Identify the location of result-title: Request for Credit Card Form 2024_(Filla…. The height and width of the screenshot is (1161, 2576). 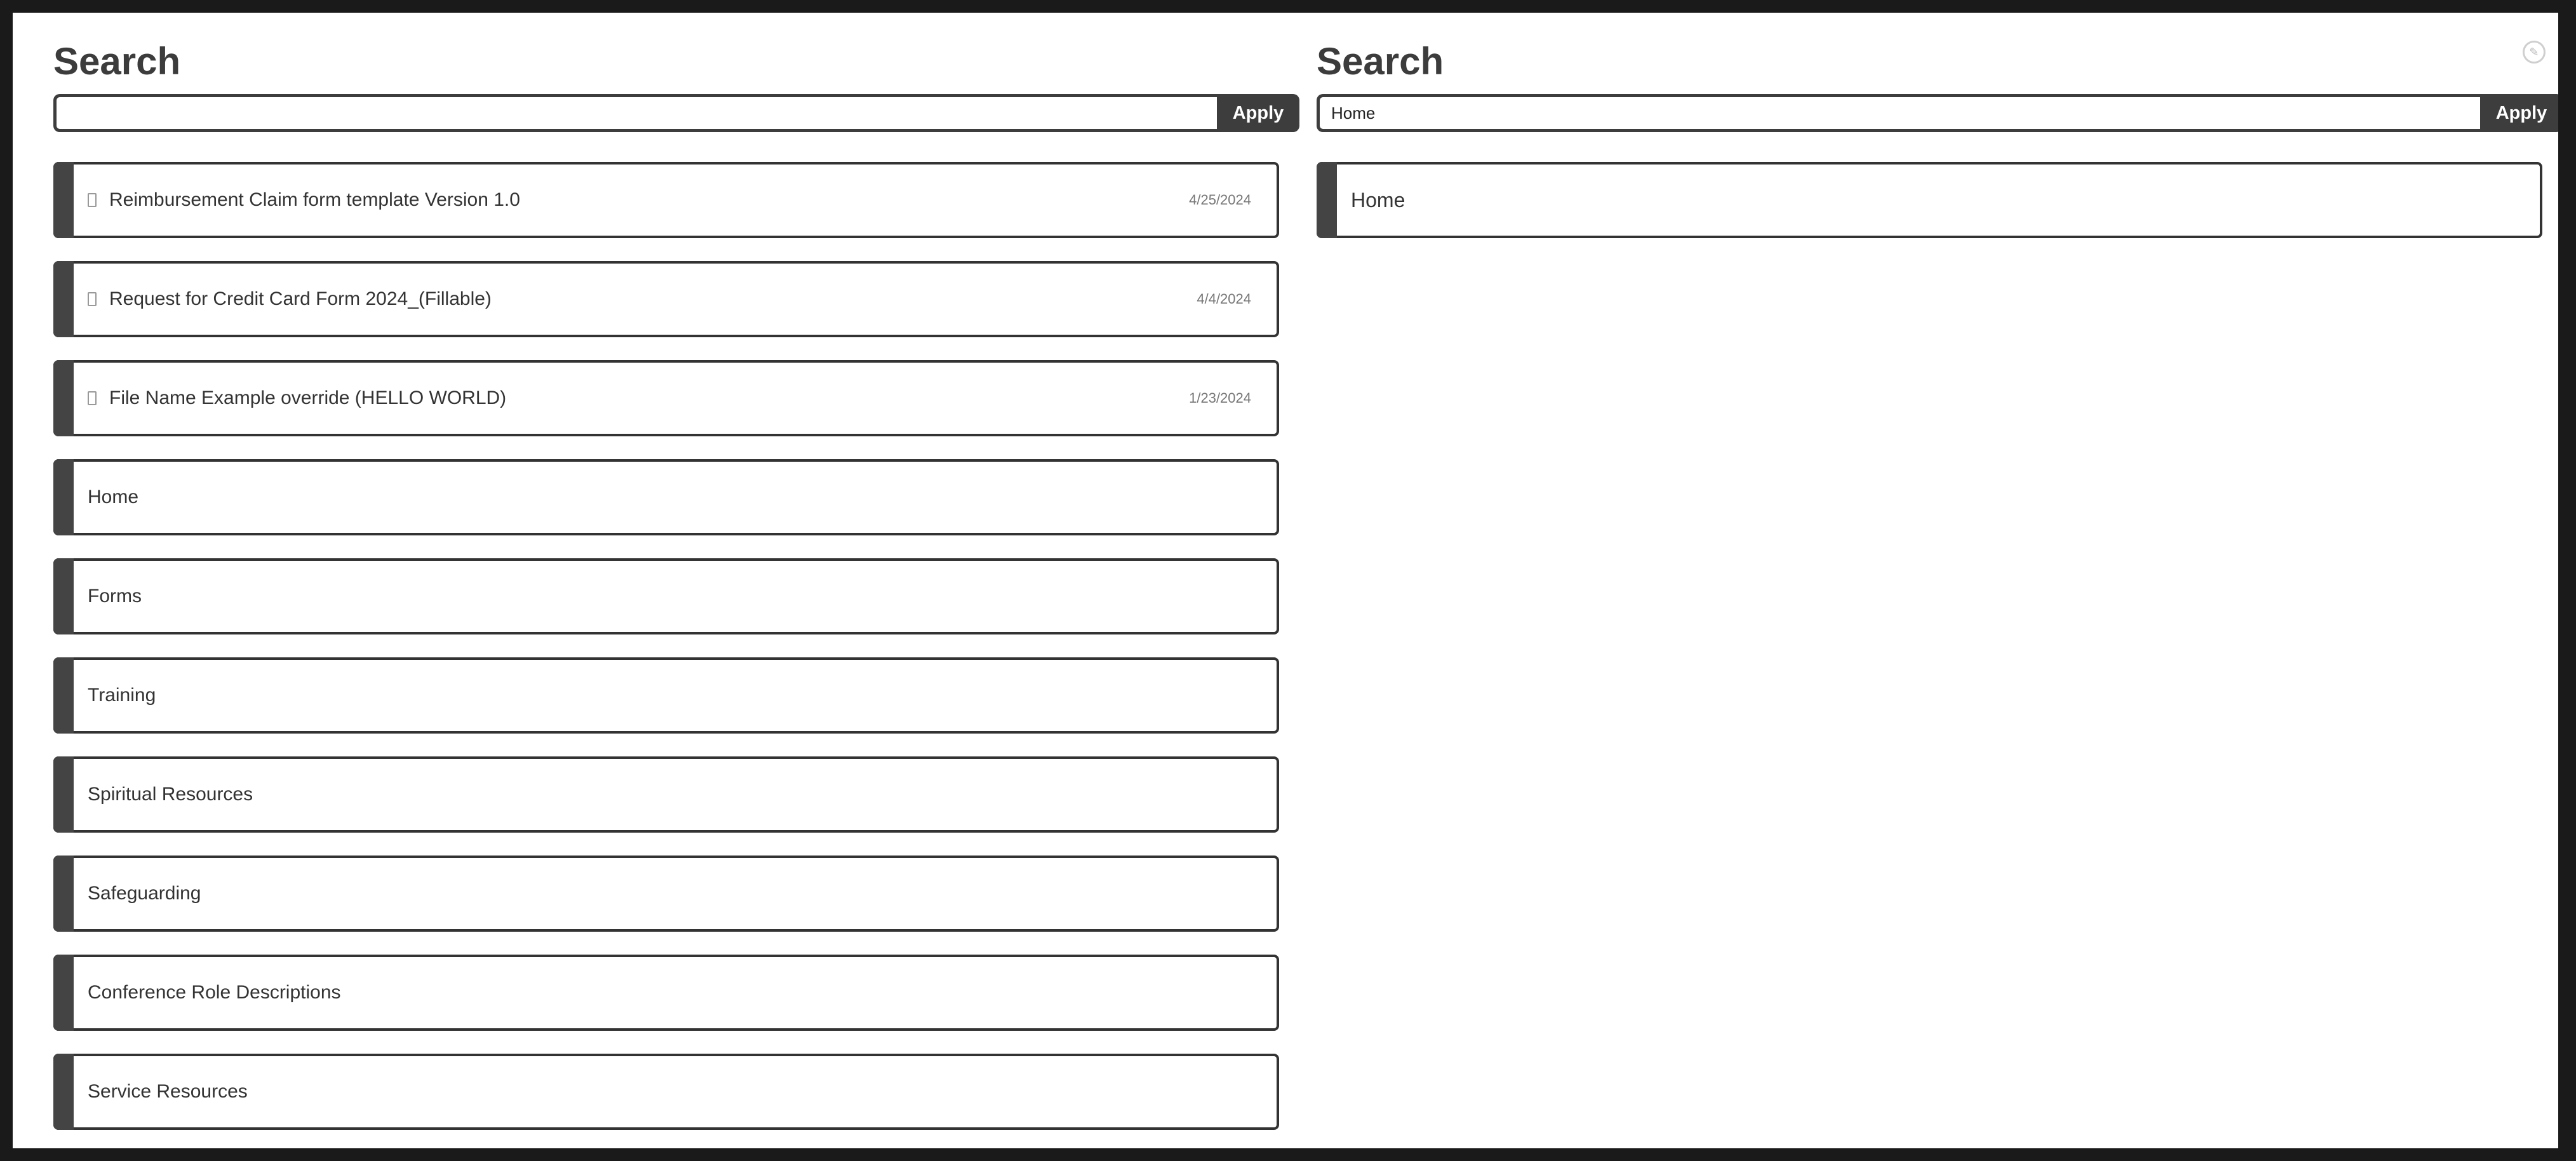
(300, 298).